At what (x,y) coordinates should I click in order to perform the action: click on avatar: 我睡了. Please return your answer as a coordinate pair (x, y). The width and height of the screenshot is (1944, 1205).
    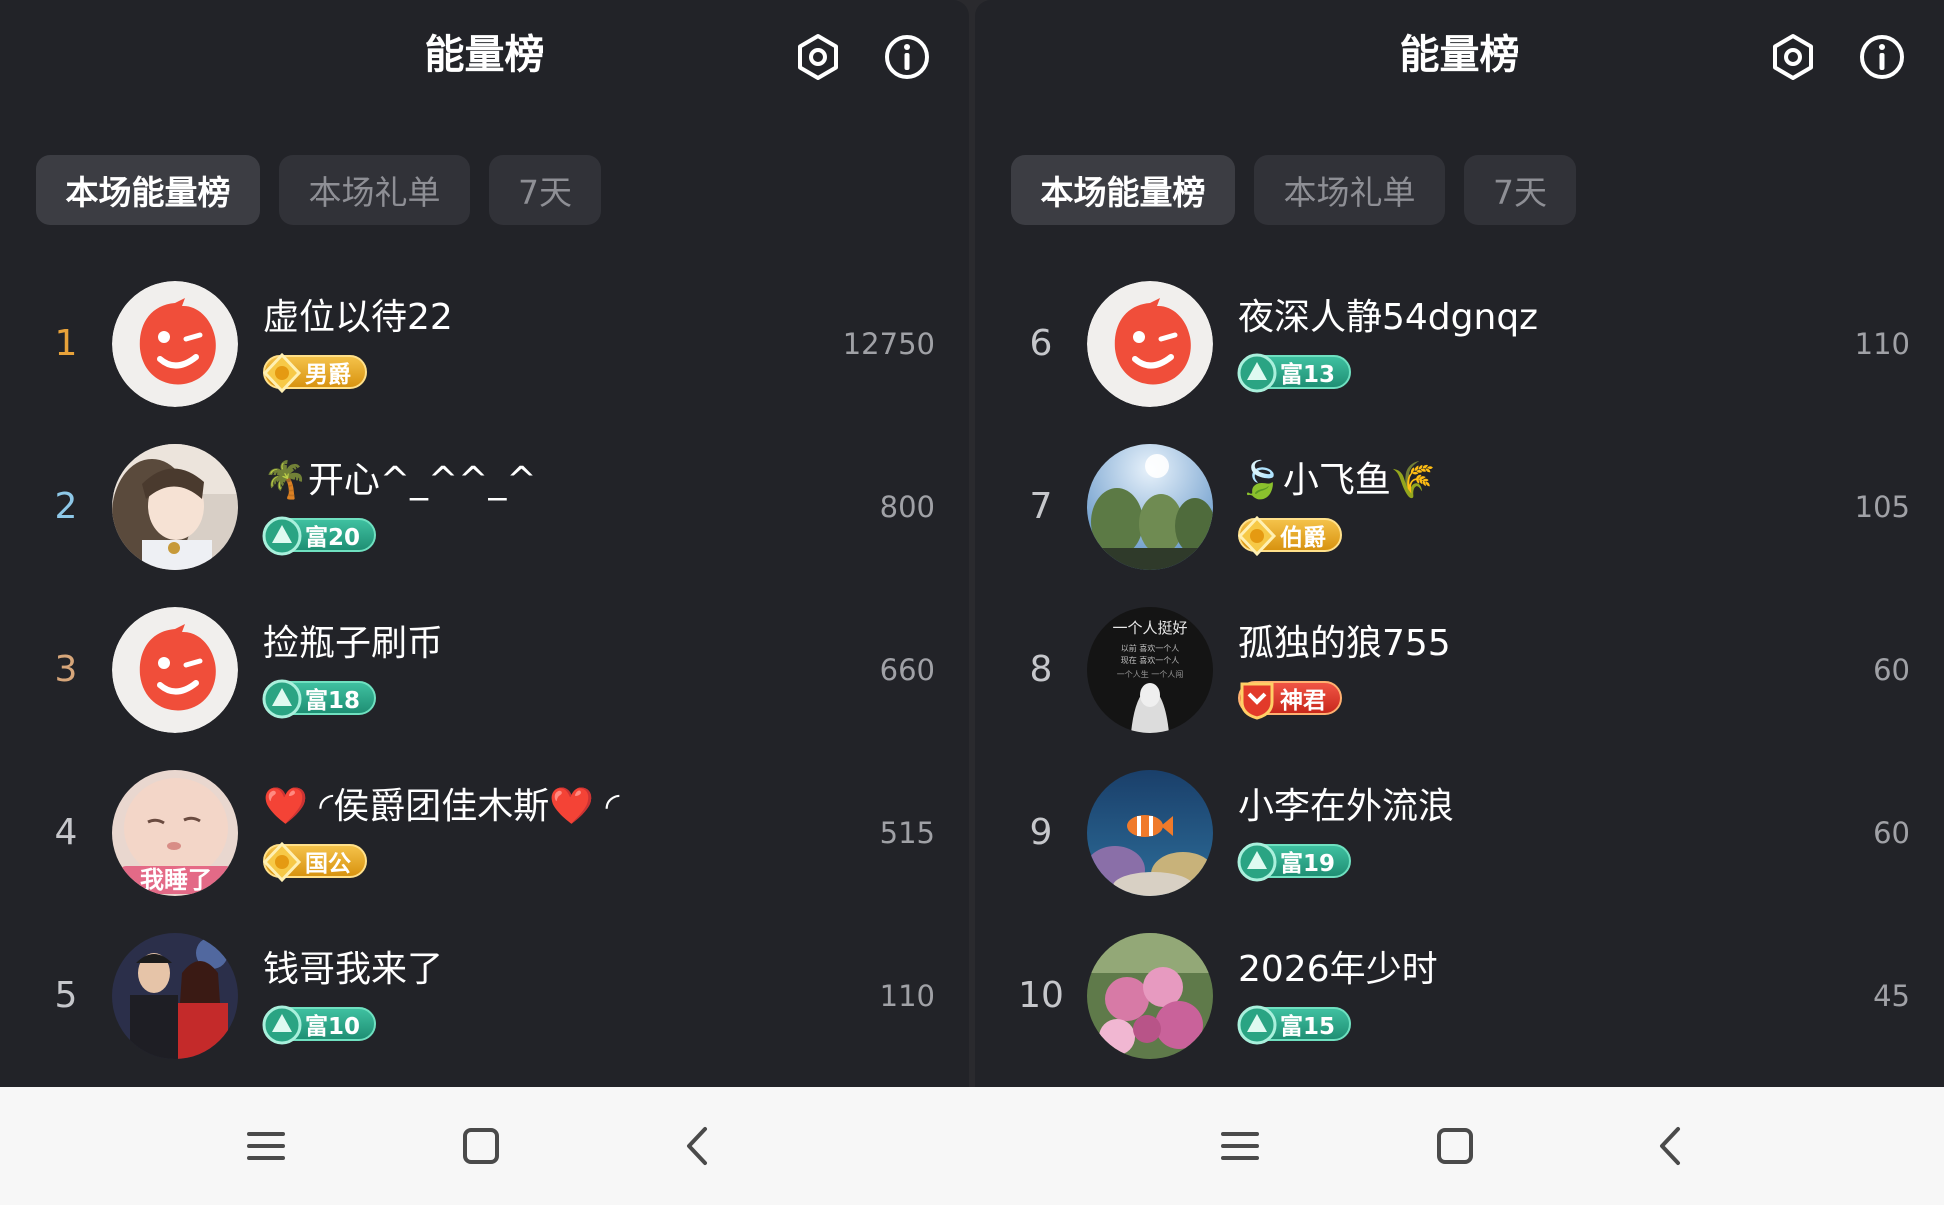
    Looking at the image, I should click on (175, 833).